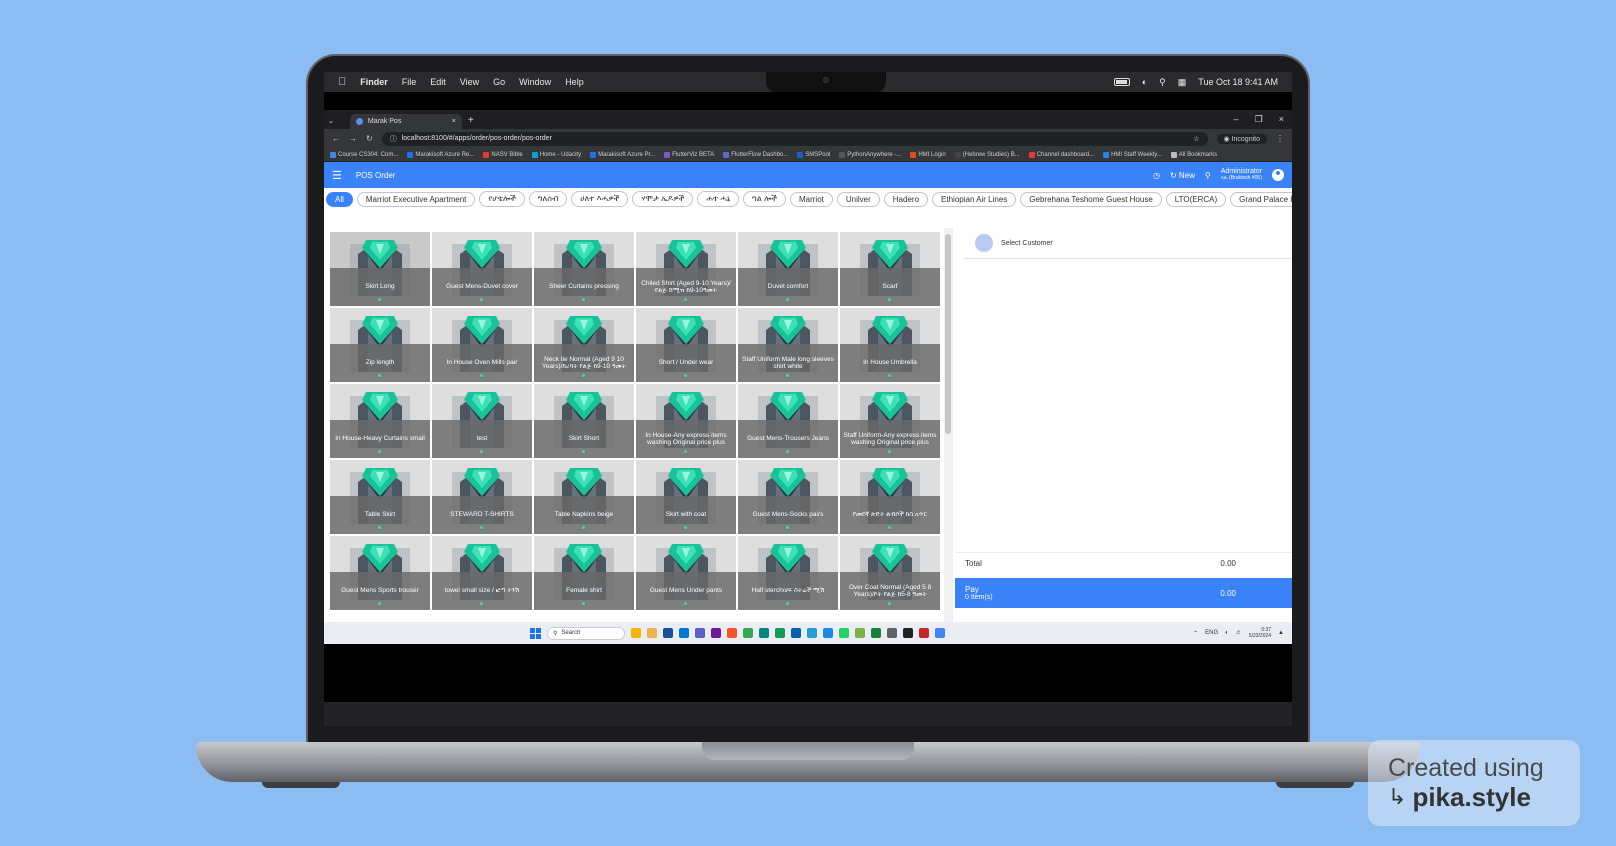  Describe the element at coordinates (416, 199) in the screenshot. I see `customer-chip: Marriot Executive Apartment` at that location.